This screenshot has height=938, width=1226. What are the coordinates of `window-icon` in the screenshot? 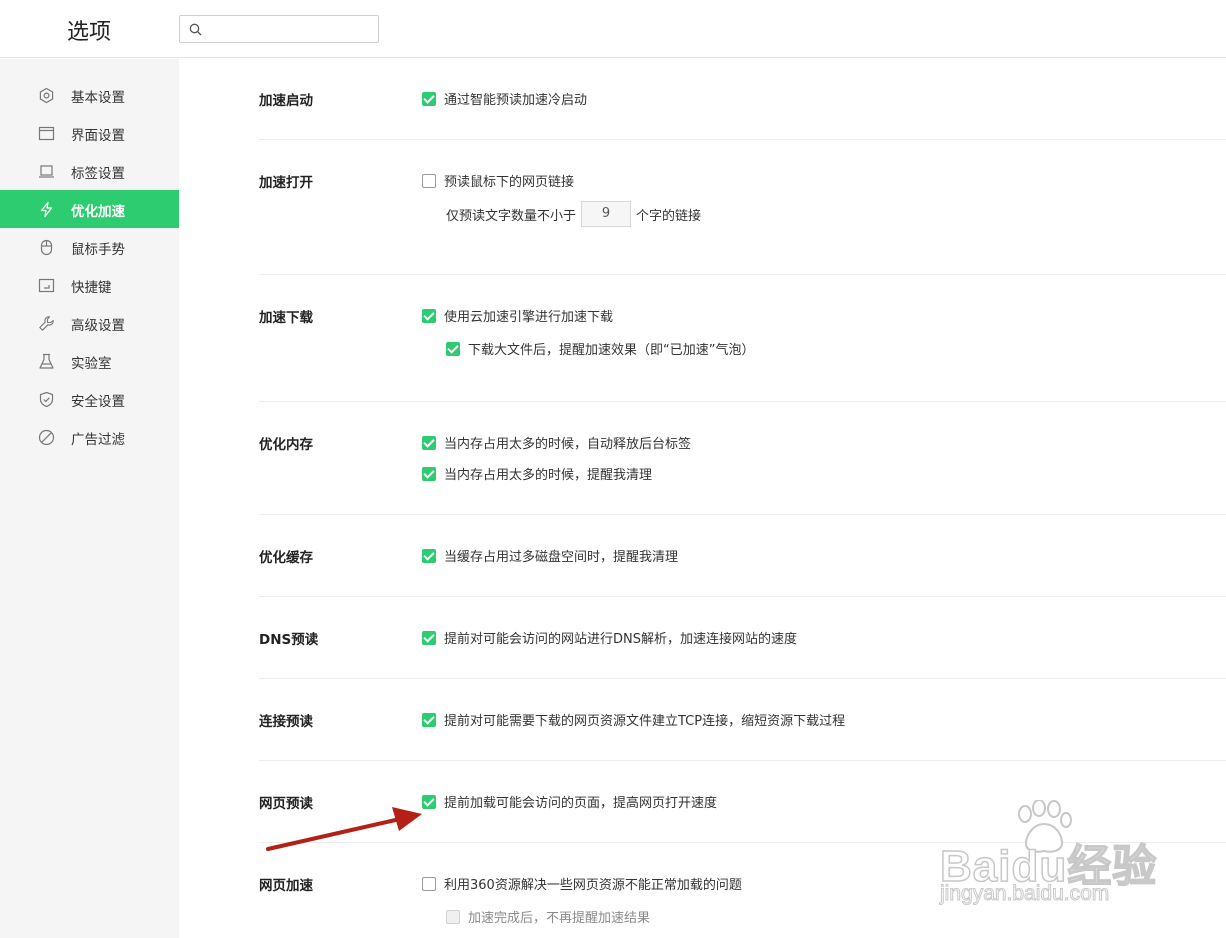 It's located at (46, 133).